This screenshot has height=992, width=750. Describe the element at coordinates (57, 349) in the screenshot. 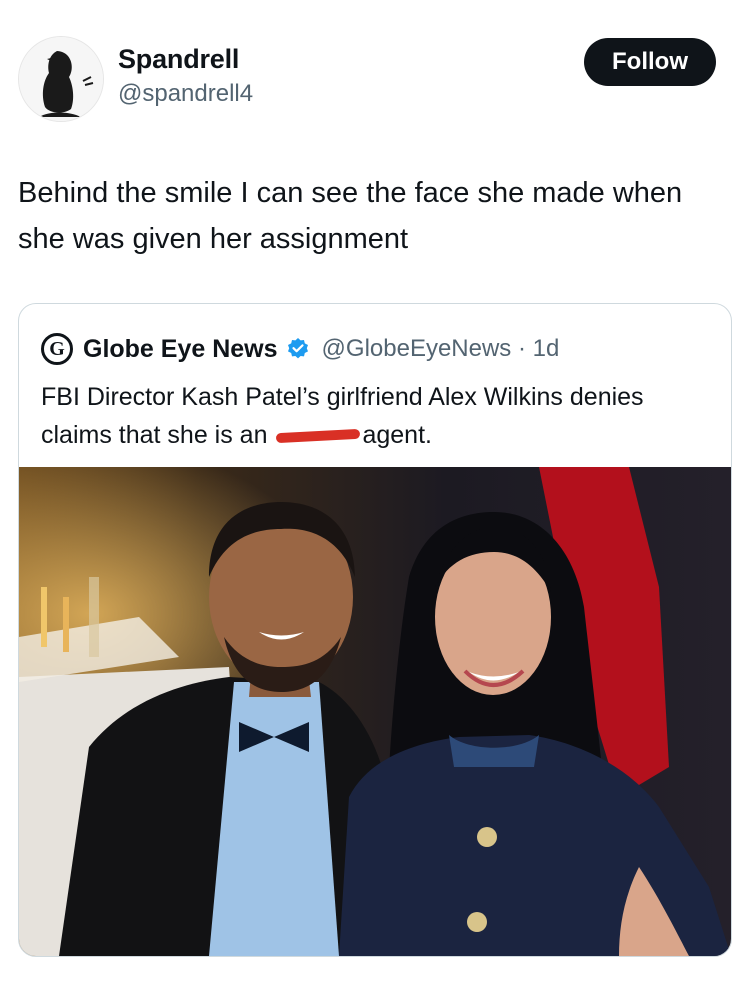

I see `globe-eye-logo: G` at that location.